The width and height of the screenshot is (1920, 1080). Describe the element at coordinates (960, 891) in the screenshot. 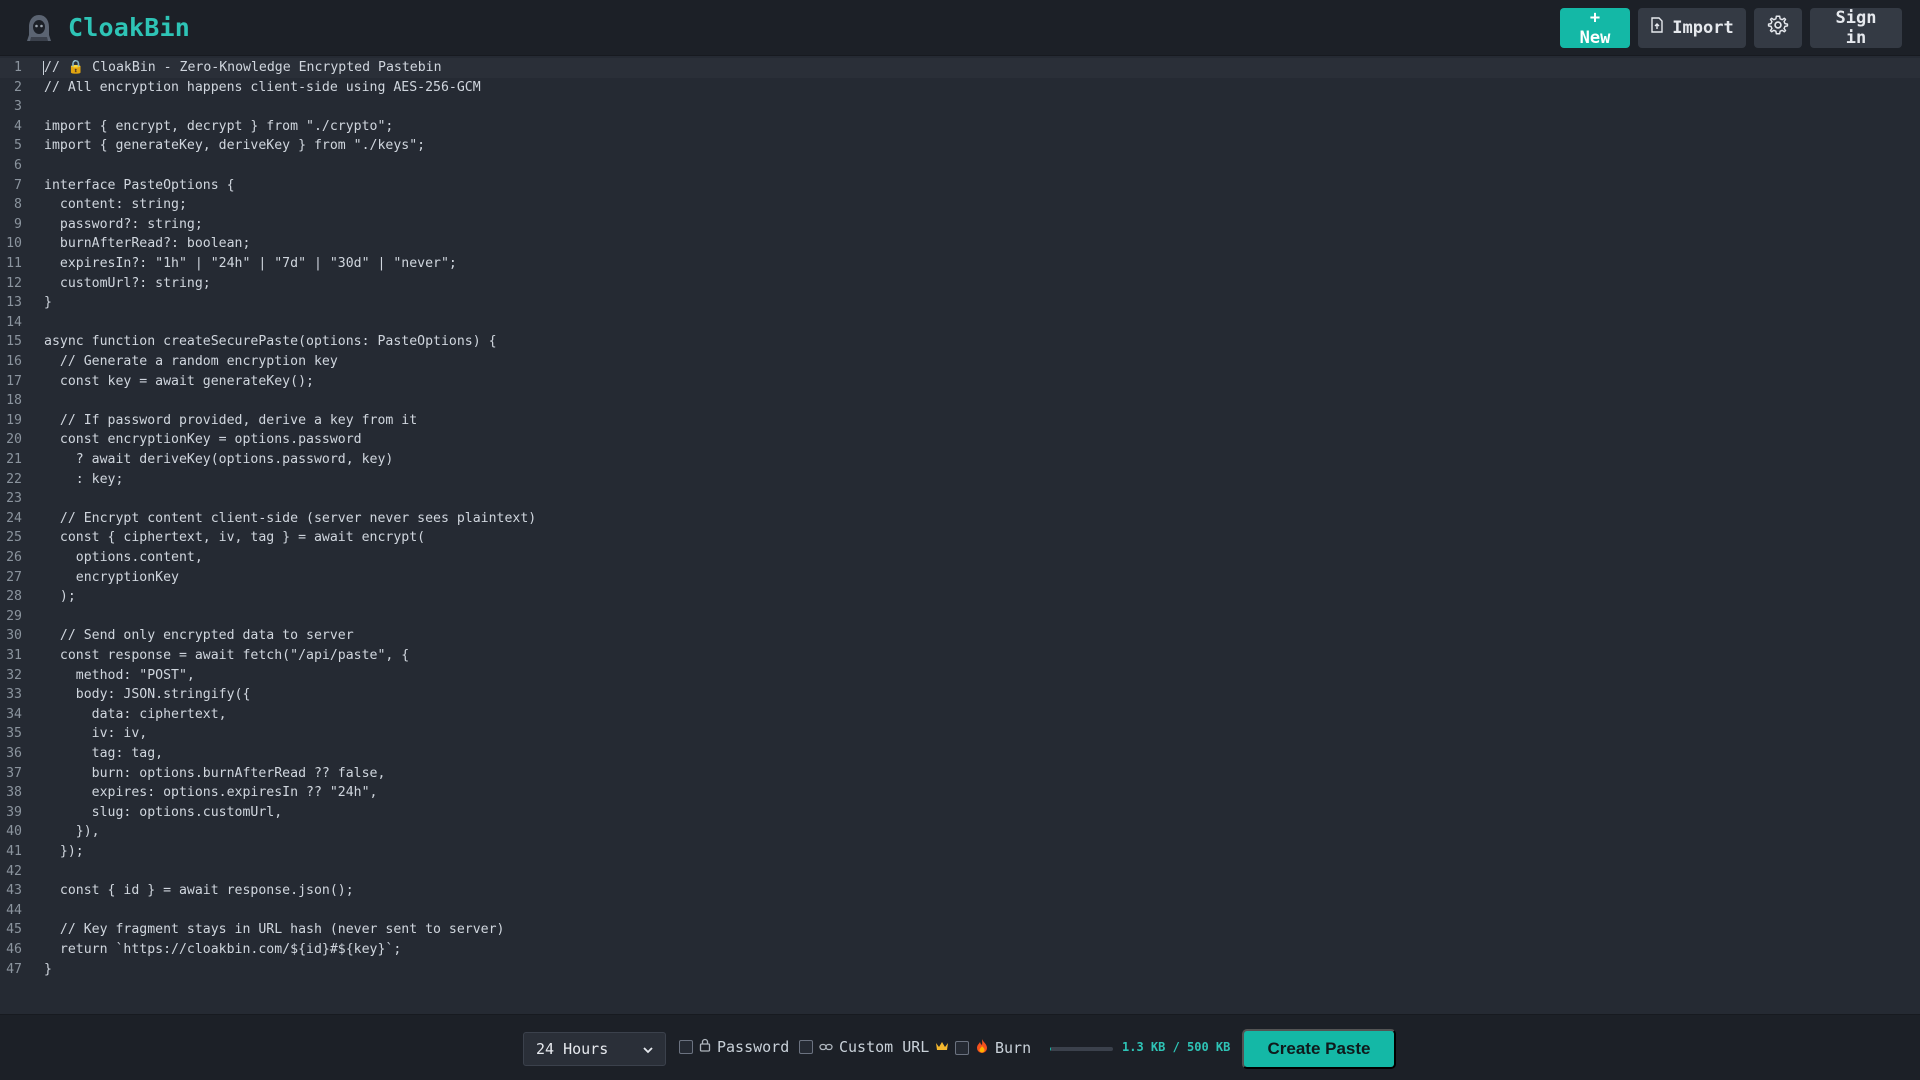

I see `code-line: 43 const { id } = await response.json();` at that location.